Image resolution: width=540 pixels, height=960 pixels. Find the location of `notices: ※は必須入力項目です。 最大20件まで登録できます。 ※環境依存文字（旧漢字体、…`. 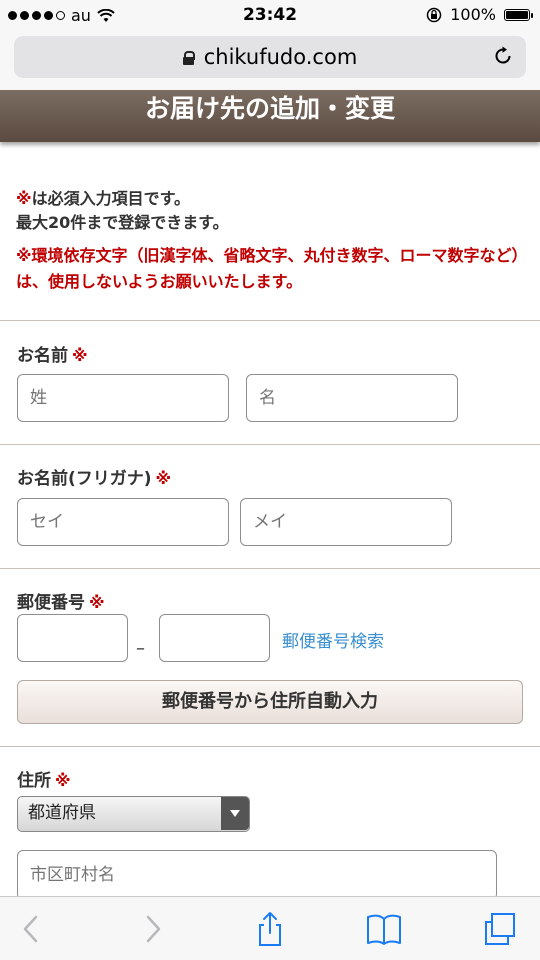

notices: ※は必須入力項目です。 最大20件まで登録できます。 ※環境依存文字（旧漢字体、… is located at coordinates (271, 241).